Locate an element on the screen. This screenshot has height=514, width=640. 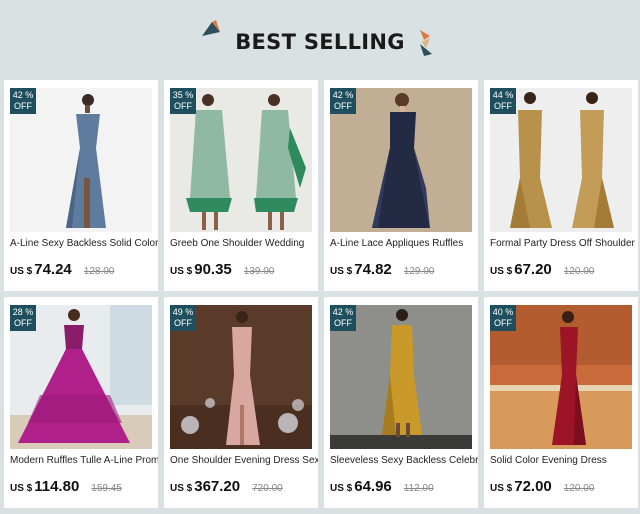
decorative-triangle-icon is located at coordinates (426, 43).